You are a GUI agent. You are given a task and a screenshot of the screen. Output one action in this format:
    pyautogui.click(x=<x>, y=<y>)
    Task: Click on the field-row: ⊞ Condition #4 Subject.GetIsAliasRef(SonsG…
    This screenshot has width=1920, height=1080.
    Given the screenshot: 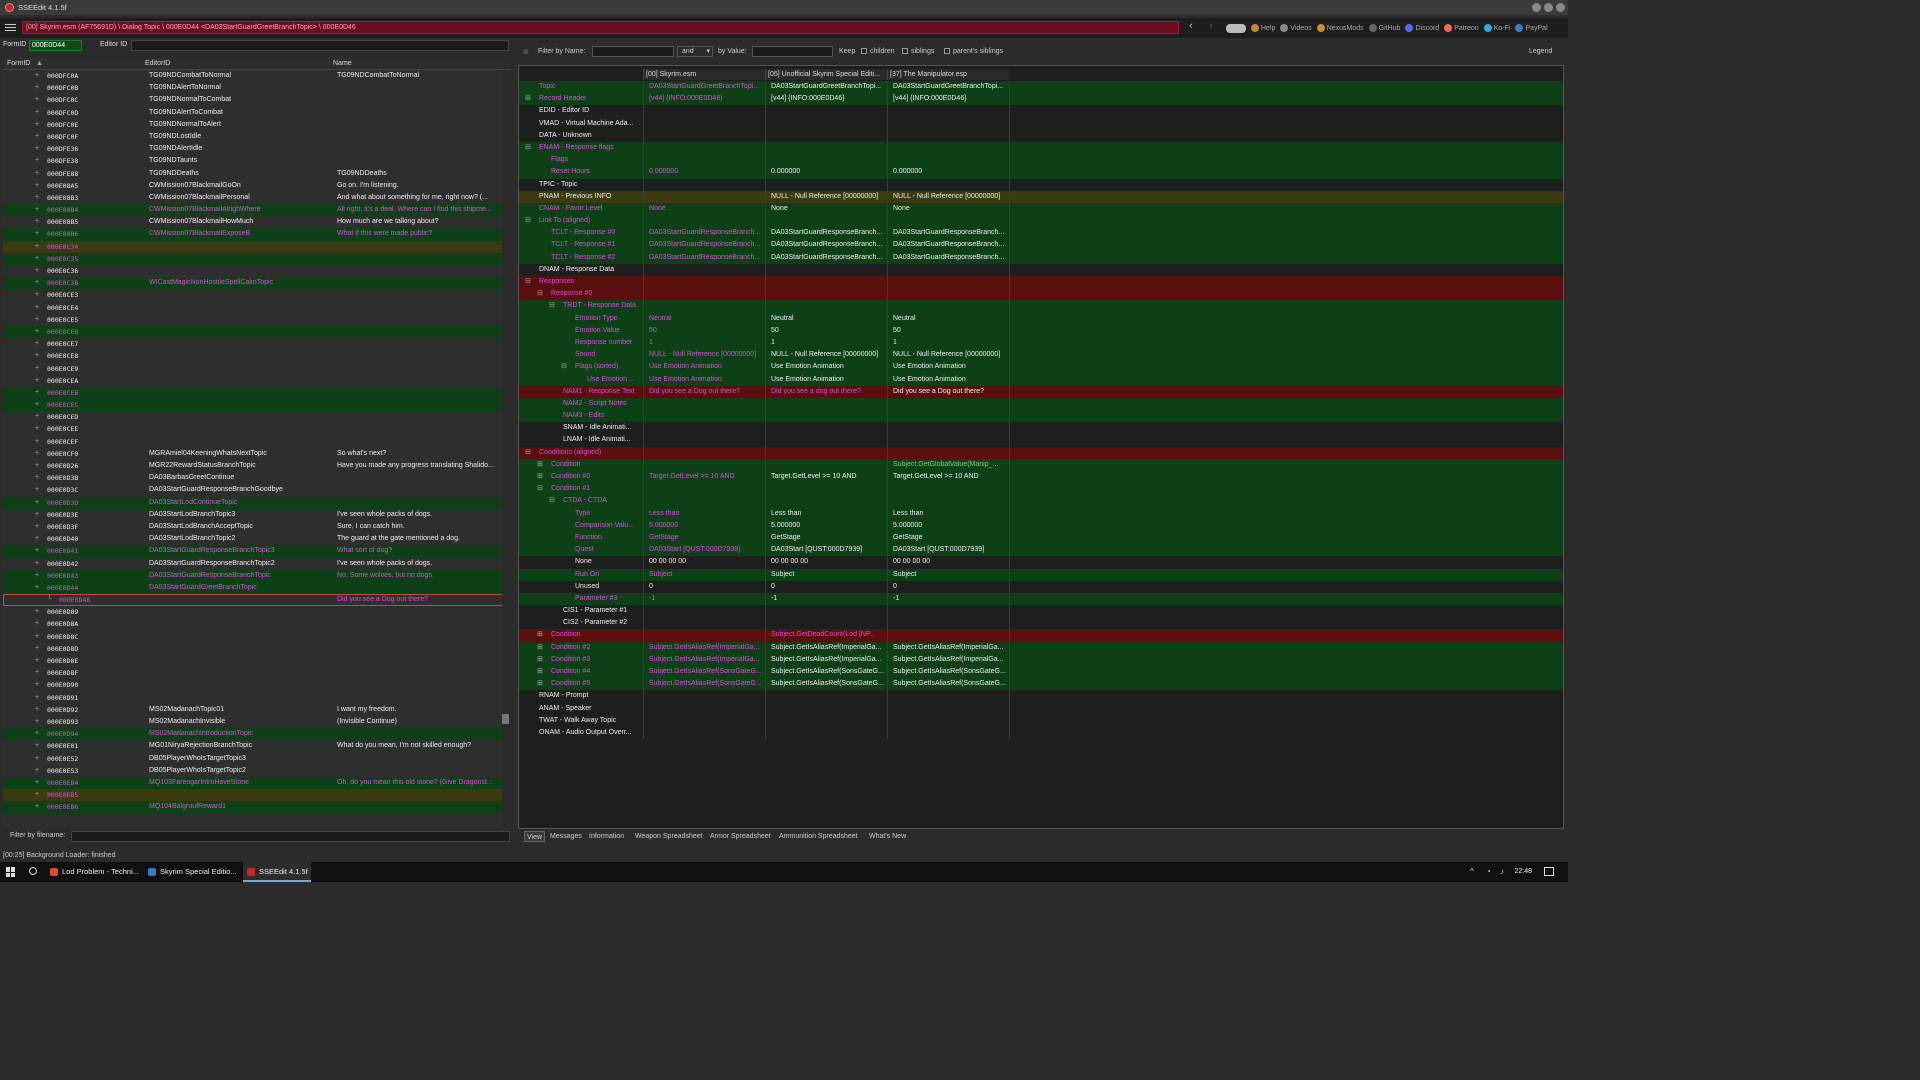 What is the action you would take?
    pyautogui.click(x=1041, y=672)
    